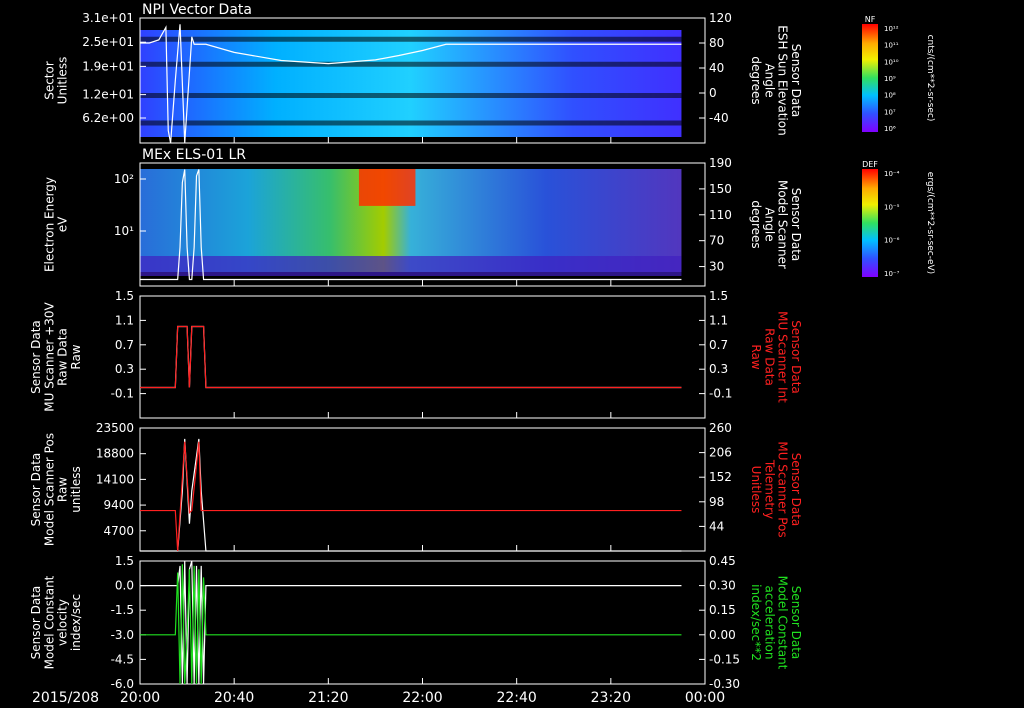 This screenshot has width=1024, height=708. What do you see at coordinates (724, 684) in the screenshot?
I see `y2tick-label: -0.30` at bounding box center [724, 684].